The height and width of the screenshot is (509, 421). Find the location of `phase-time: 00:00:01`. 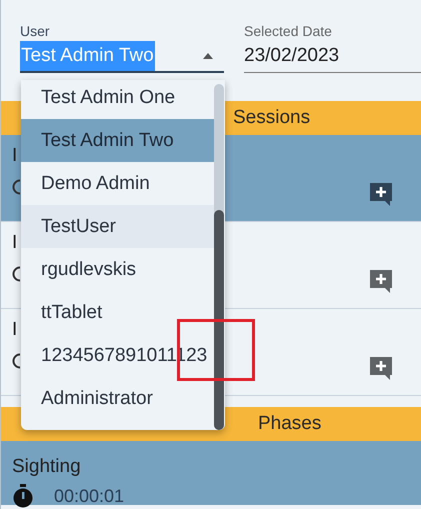

phase-time: 00:00:01 is located at coordinates (89, 496).